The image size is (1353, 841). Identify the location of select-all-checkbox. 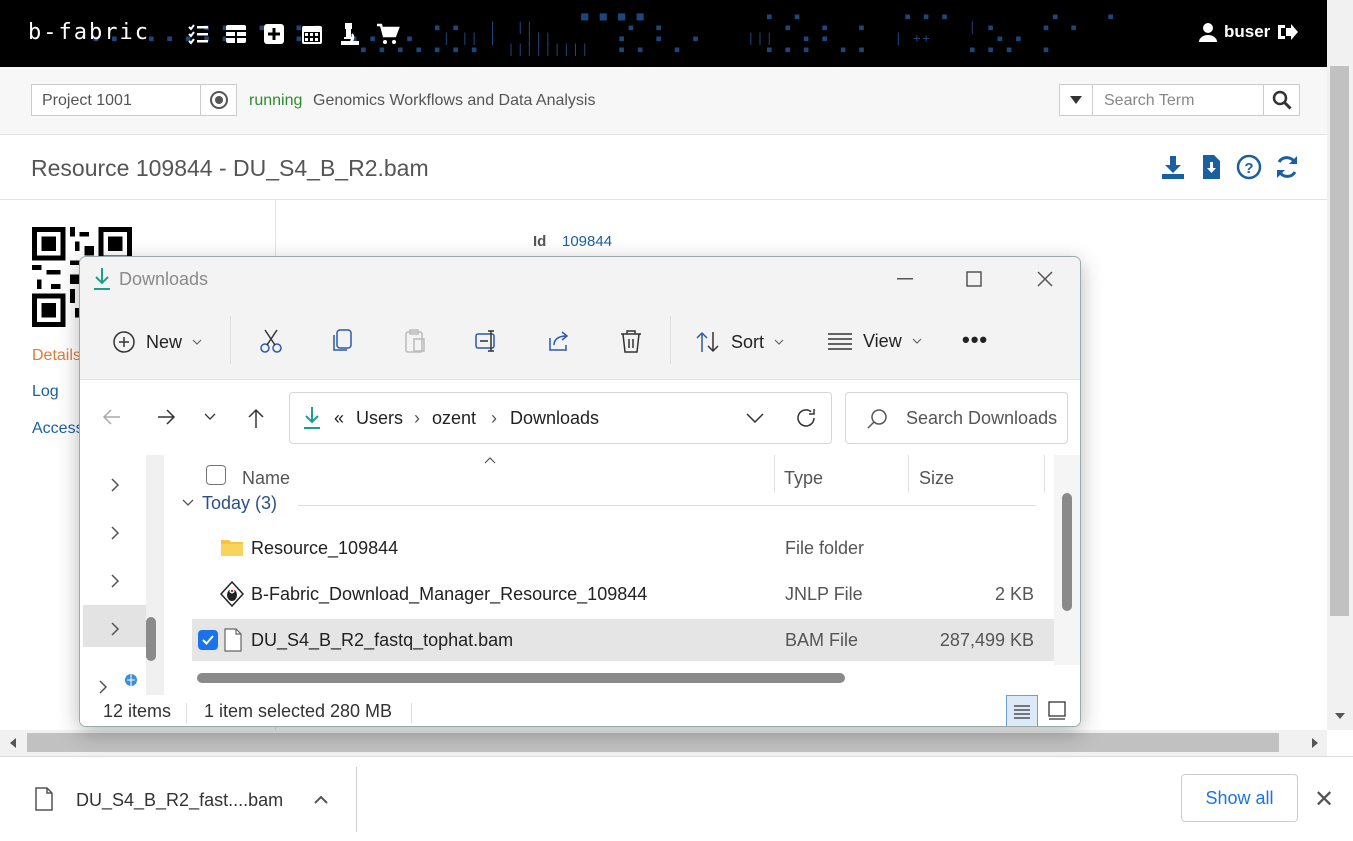
(216, 475).